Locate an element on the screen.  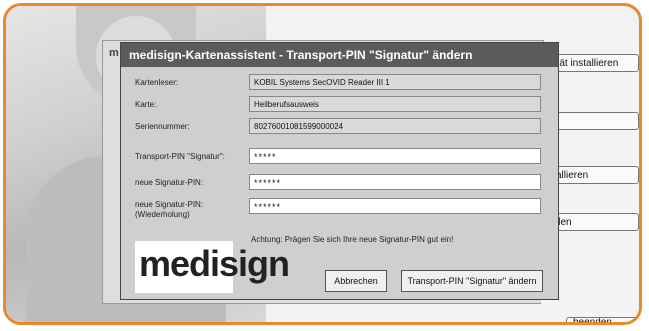
new-pin-repeat-label: neue Signatur-PIN: (Wiederholung) is located at coordinates (169, 210).